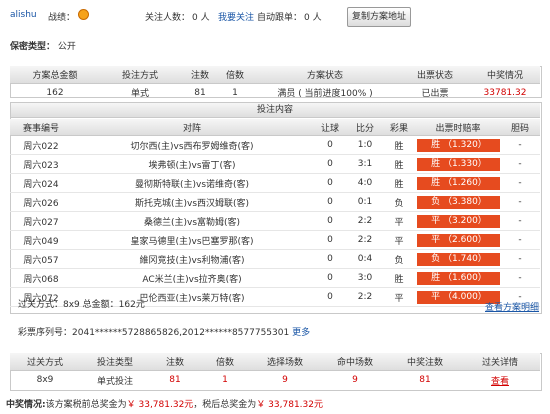  What do you see at coordinates (86, 405) in the screenshot?
I see `win-text-pre: 该方案税前总奖金为` at bounding box center [86, 405].